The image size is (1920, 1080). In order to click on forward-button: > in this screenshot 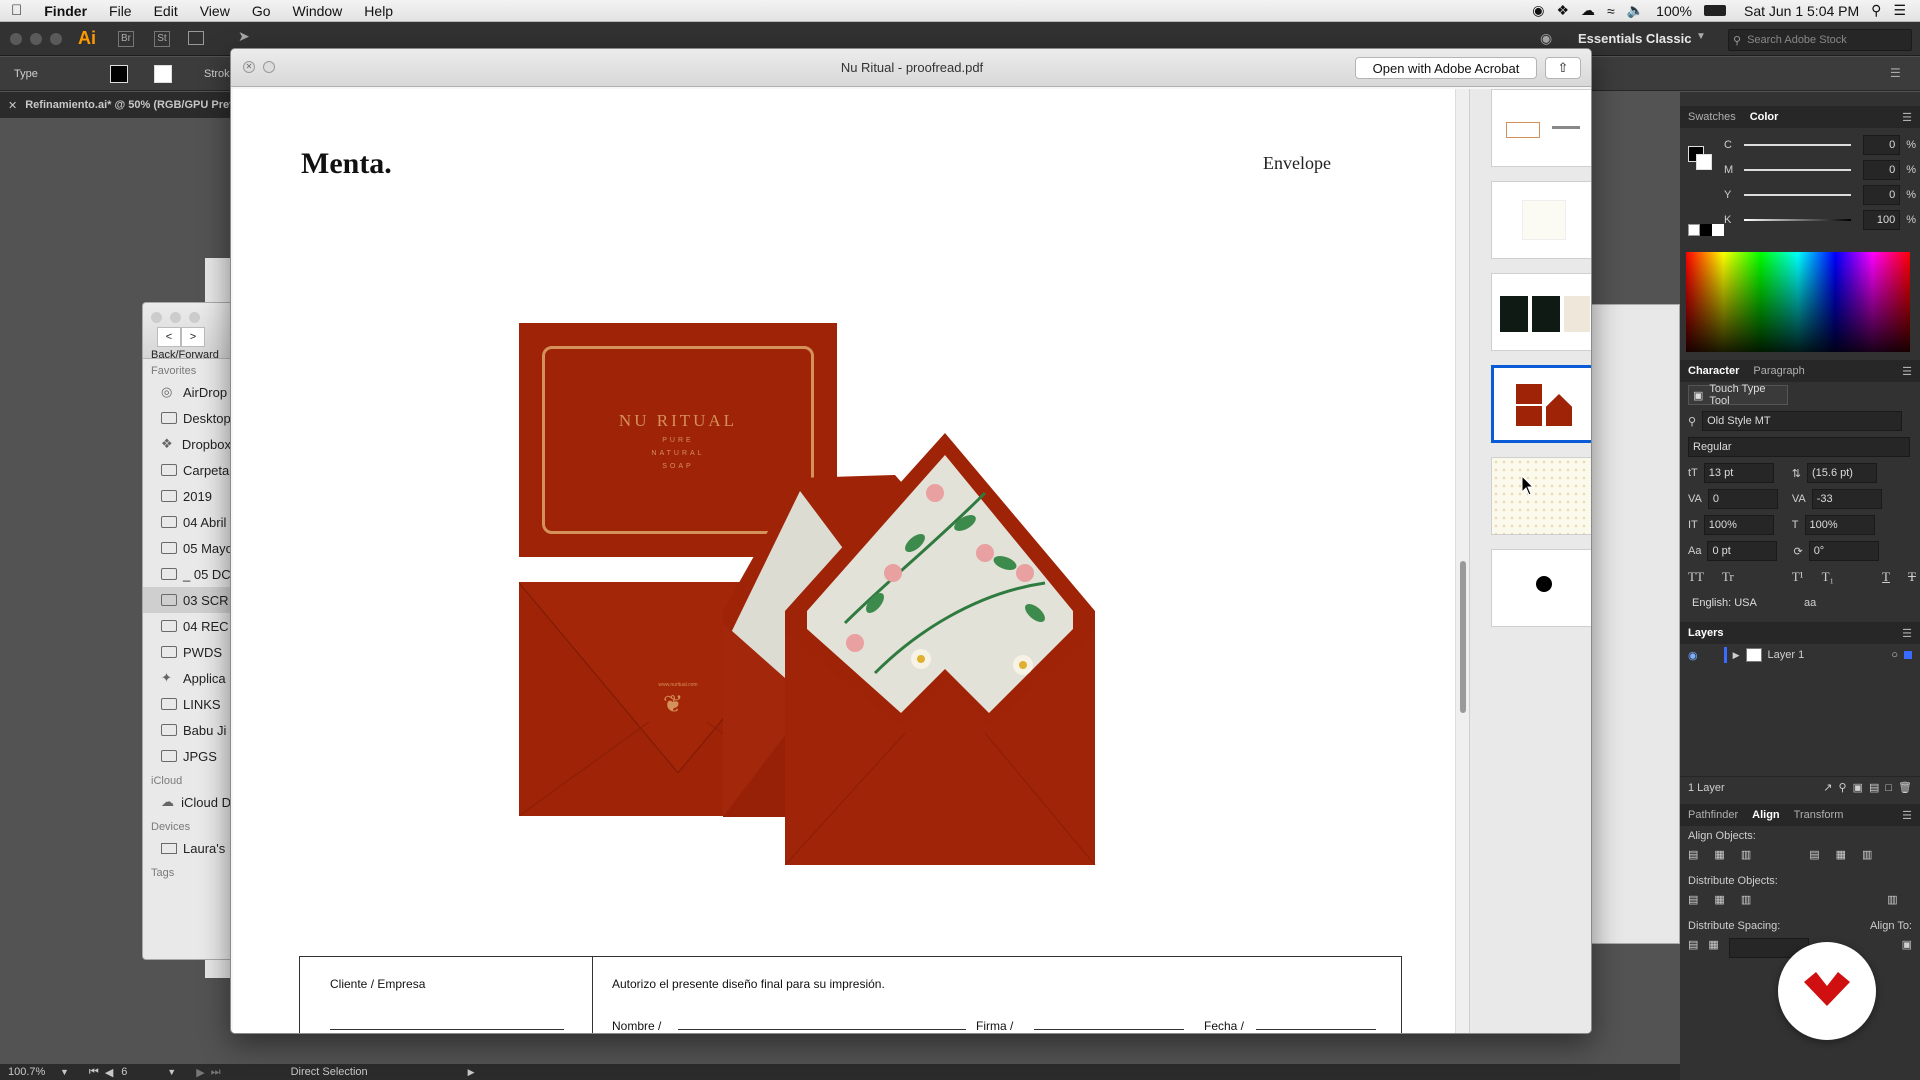, I will do `click(193, 337)`.